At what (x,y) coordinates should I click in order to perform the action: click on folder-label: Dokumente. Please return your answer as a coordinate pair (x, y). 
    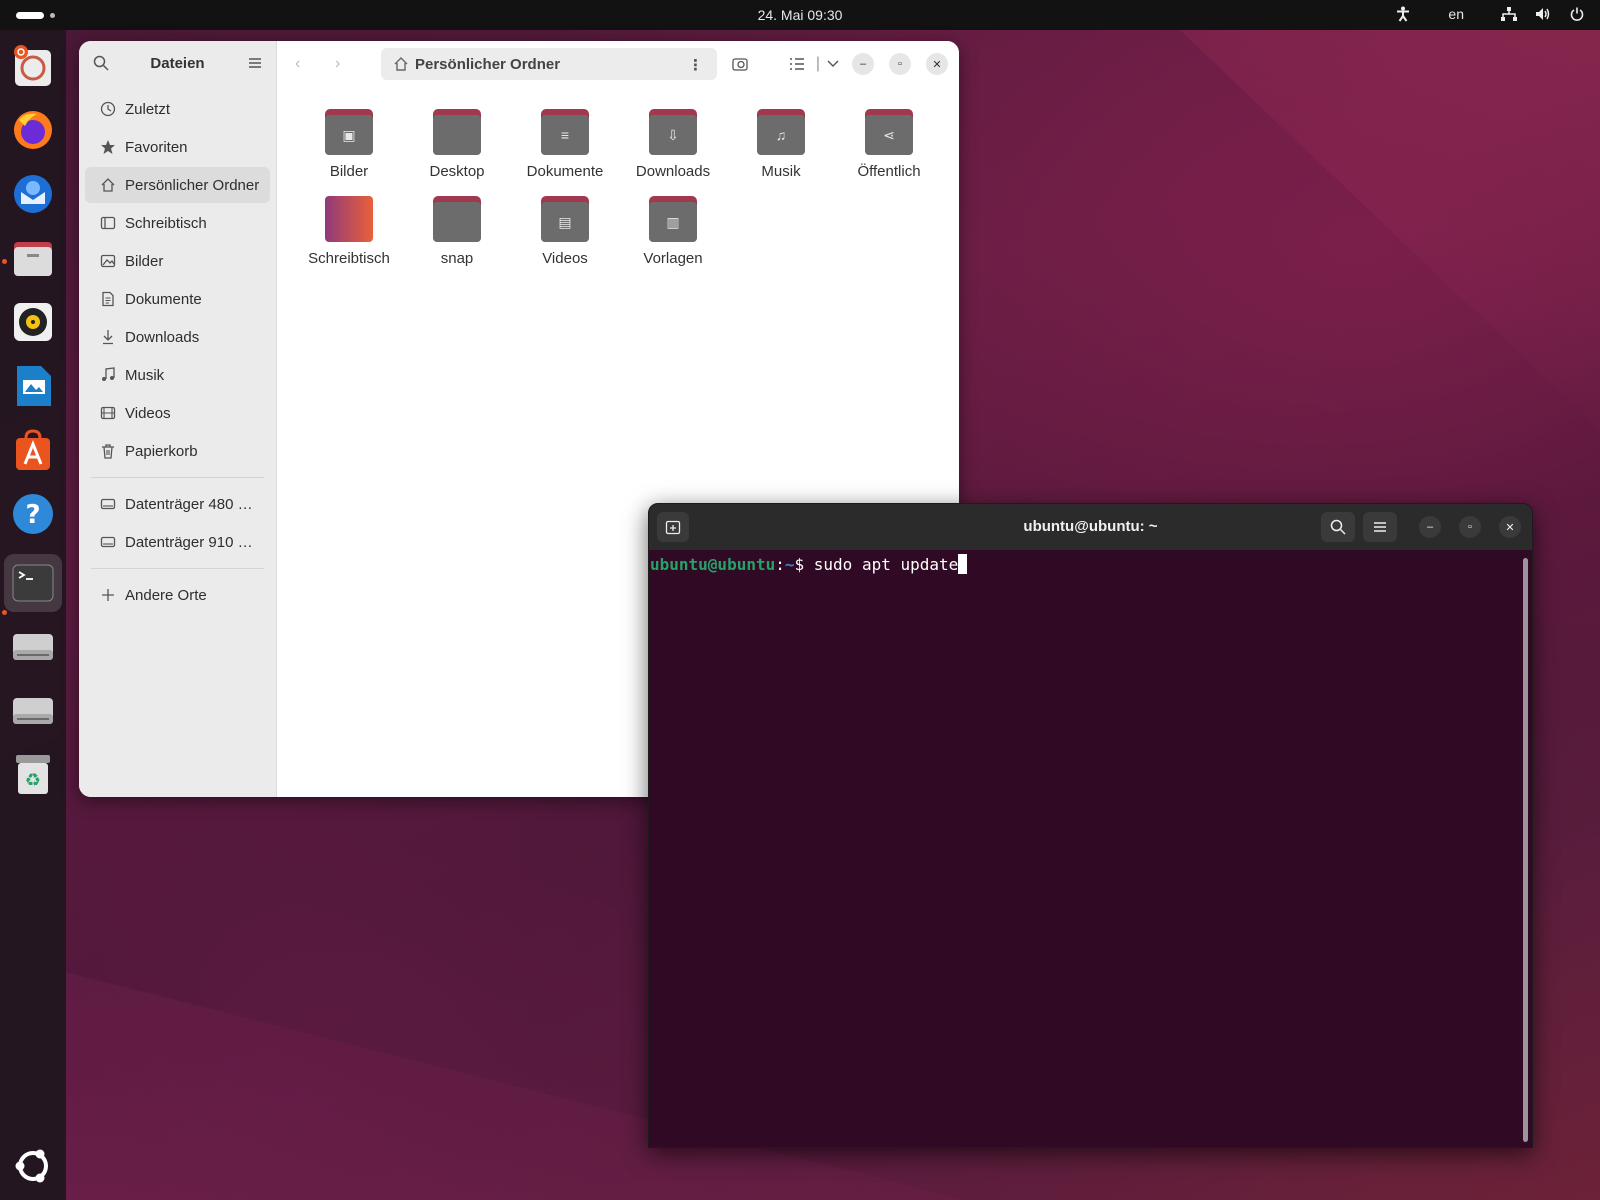
    Looking at the image, I should click on (565, 171).